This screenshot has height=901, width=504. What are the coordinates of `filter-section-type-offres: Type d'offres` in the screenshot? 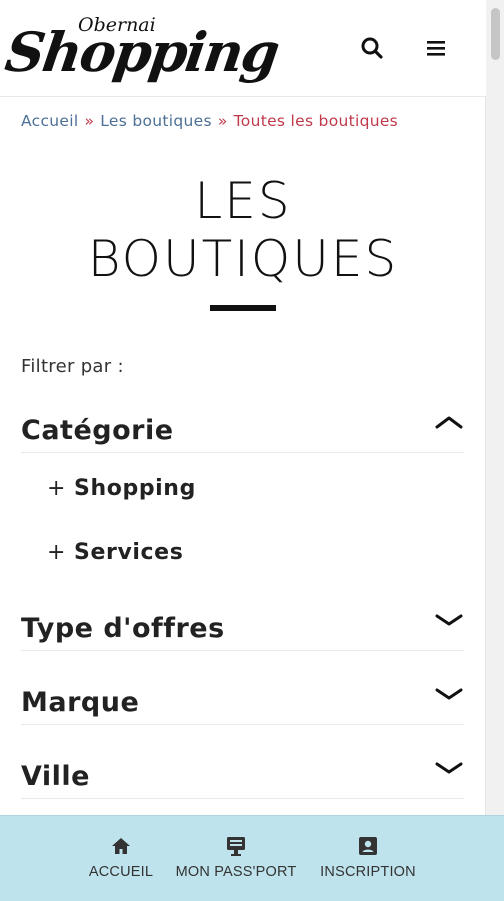 It's located at (242, 623).